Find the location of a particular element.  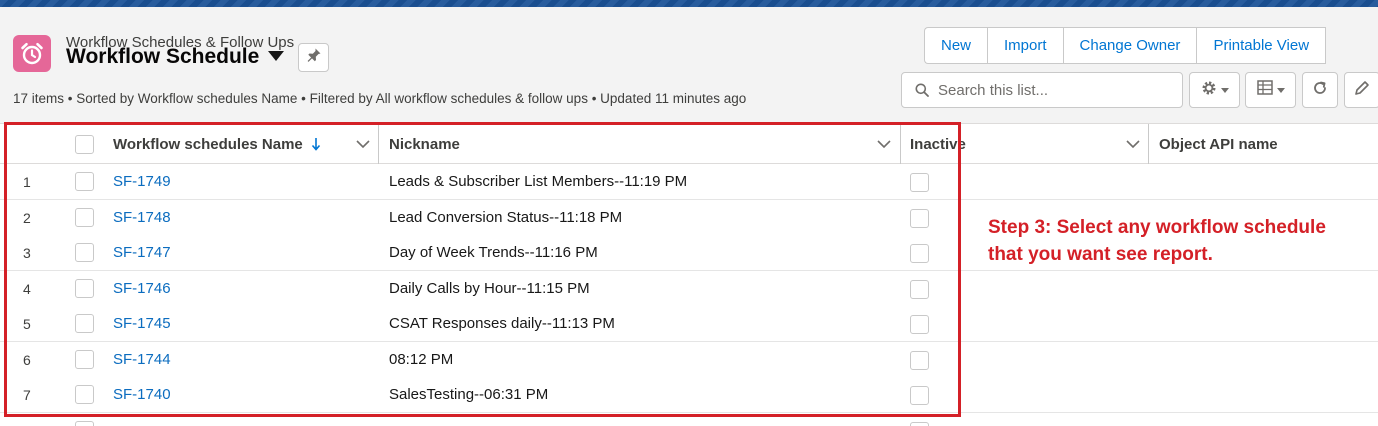

refresh-icon is located at coordinates (1320, 90).